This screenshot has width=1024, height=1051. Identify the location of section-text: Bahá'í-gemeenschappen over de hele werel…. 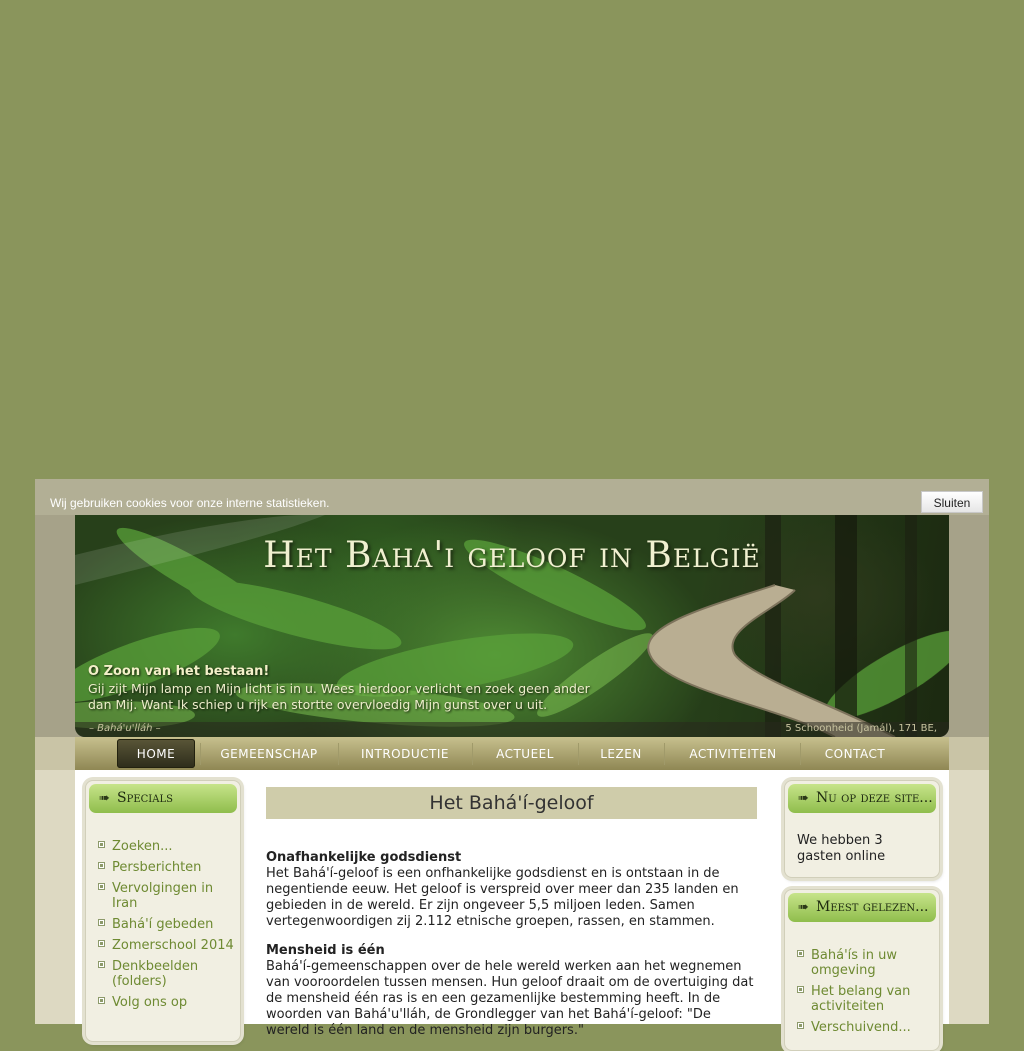
(510, 998).